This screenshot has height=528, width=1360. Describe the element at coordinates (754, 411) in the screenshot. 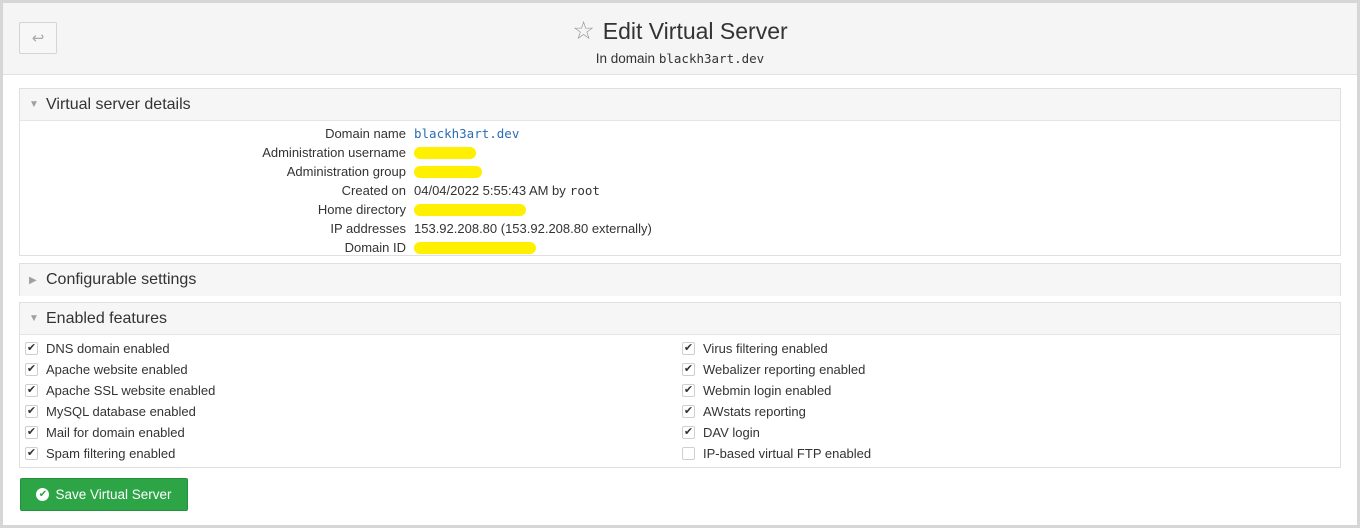

I see `feature-label: AWstats reporting` at that location.